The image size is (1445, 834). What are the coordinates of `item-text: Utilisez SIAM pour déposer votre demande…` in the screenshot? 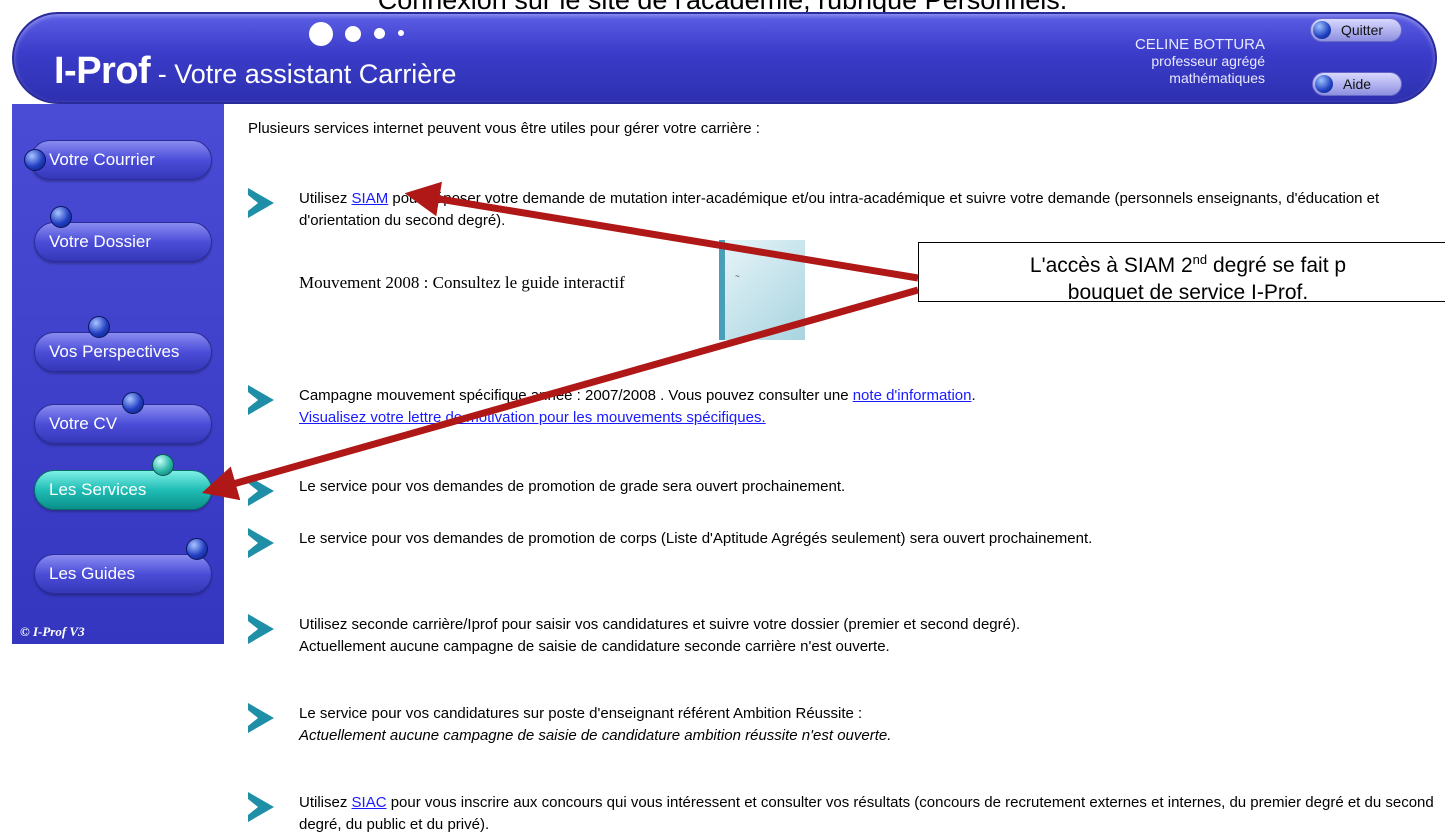 It's located at (869, 210).